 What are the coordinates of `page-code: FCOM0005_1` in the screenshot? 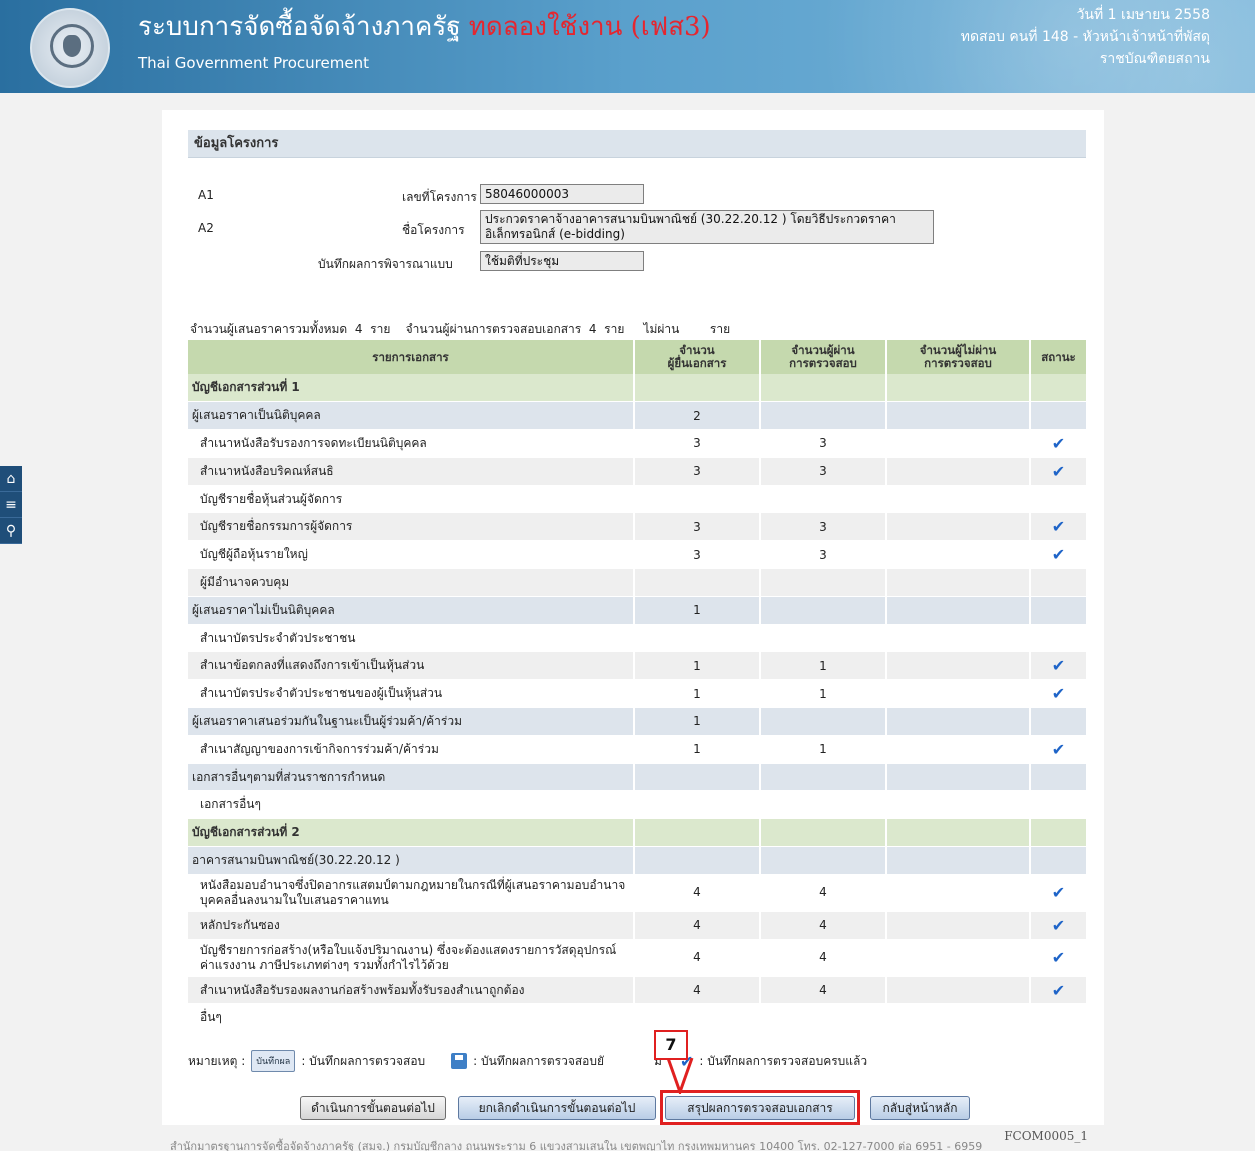 It's located at (1046, 1136).